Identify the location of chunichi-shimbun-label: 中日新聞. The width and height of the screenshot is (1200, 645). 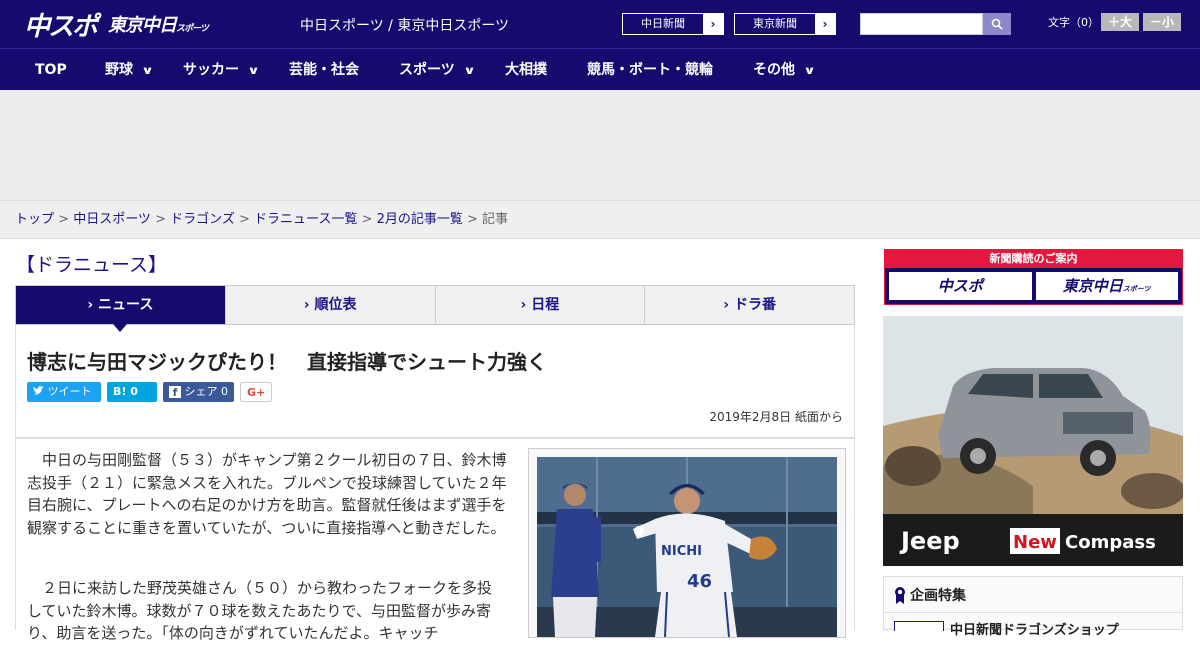
(663, 23).